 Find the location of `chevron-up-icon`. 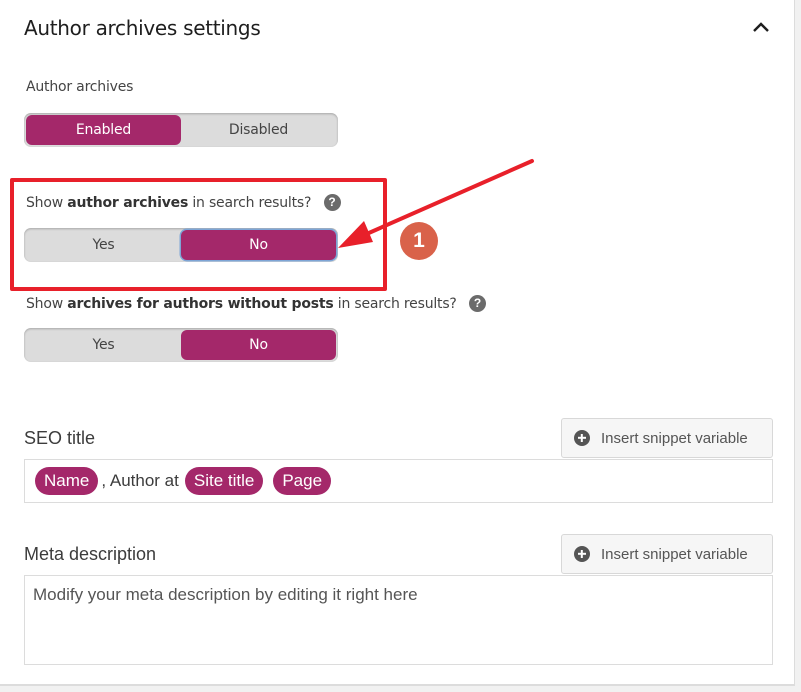

chevron-up-icon is located at coordinates (761, 27).